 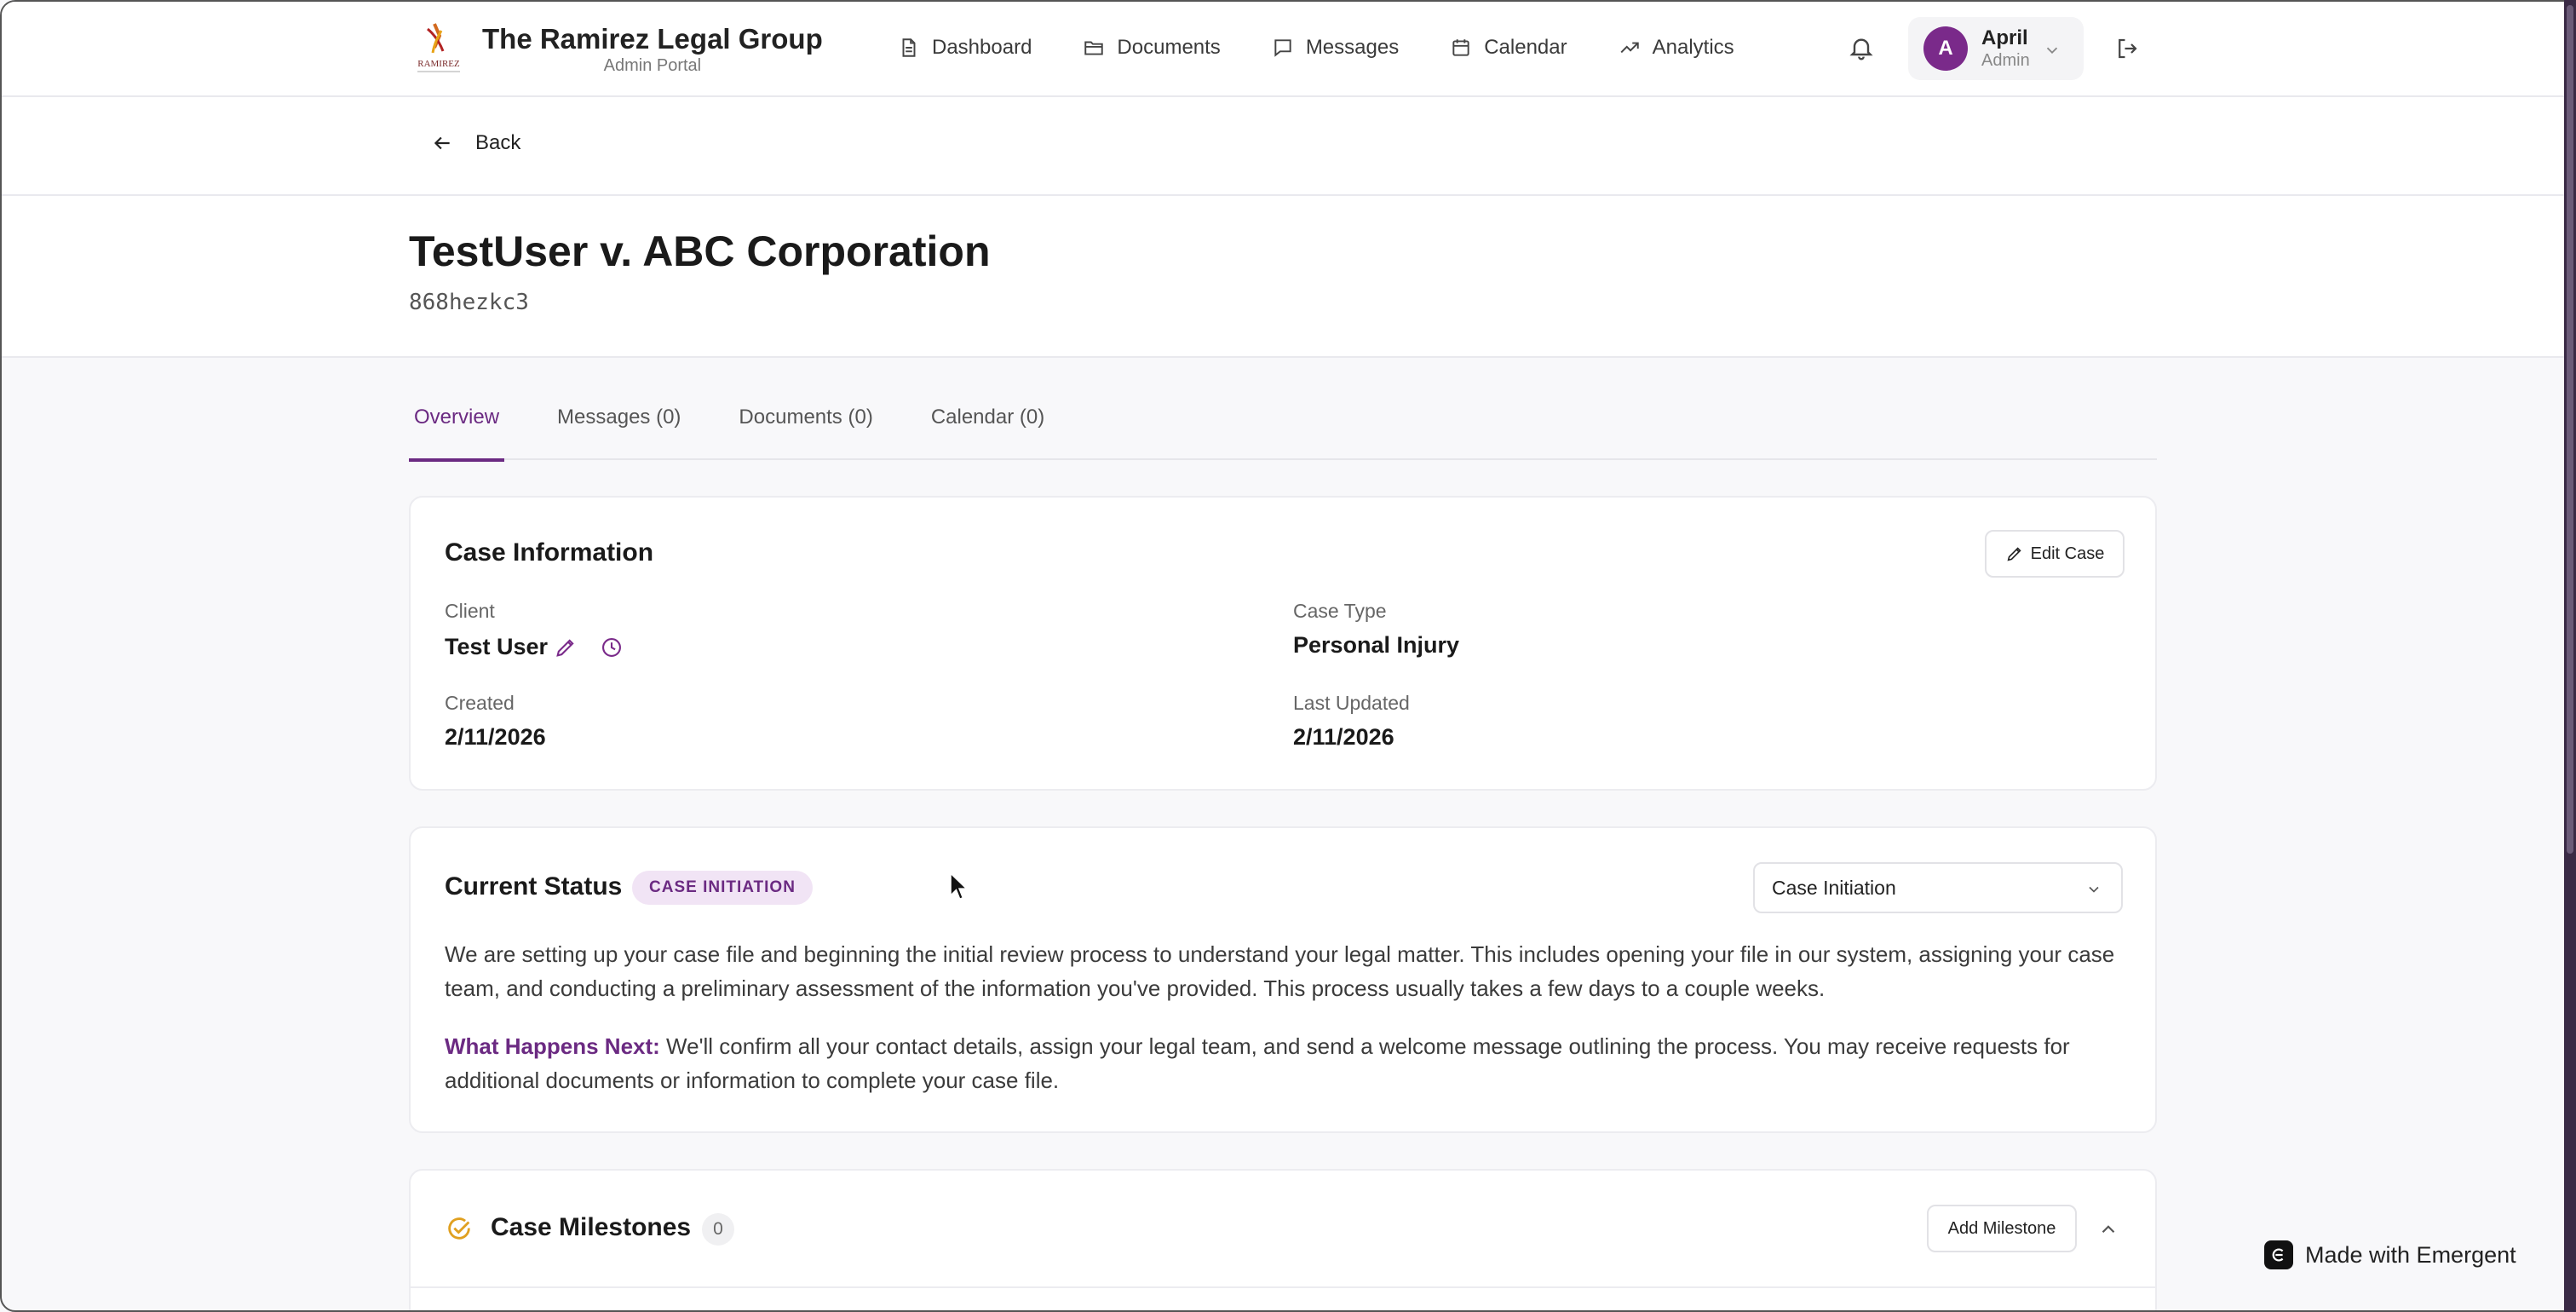 I want to click on nav-analytics-label: Analytics, so click(x=1693, y=47).